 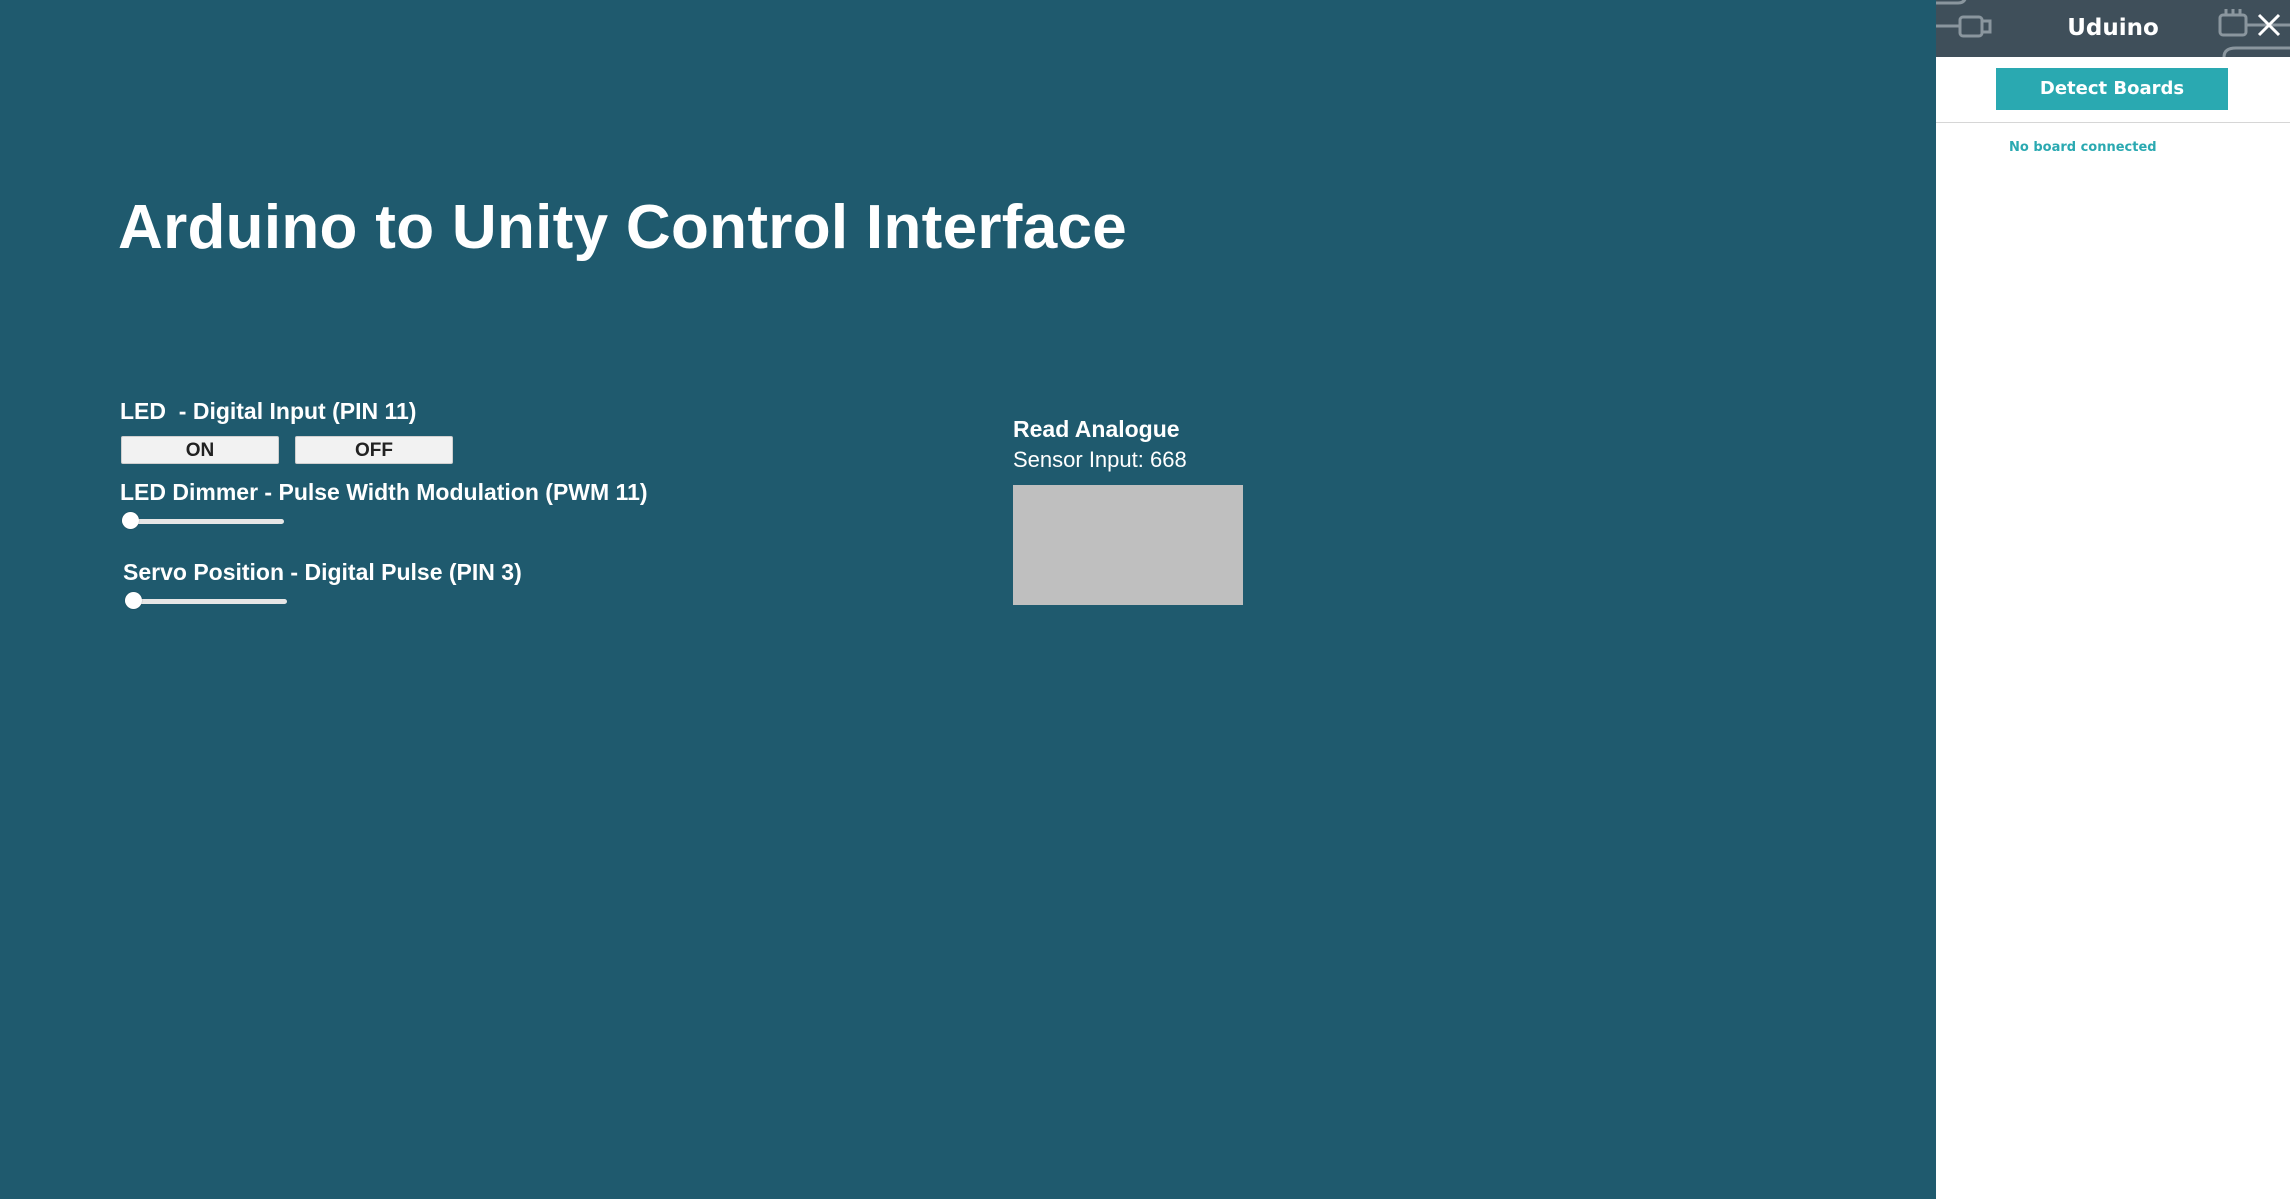 I want to click on panel-header: Uduino, so click(x=2113, y=29).